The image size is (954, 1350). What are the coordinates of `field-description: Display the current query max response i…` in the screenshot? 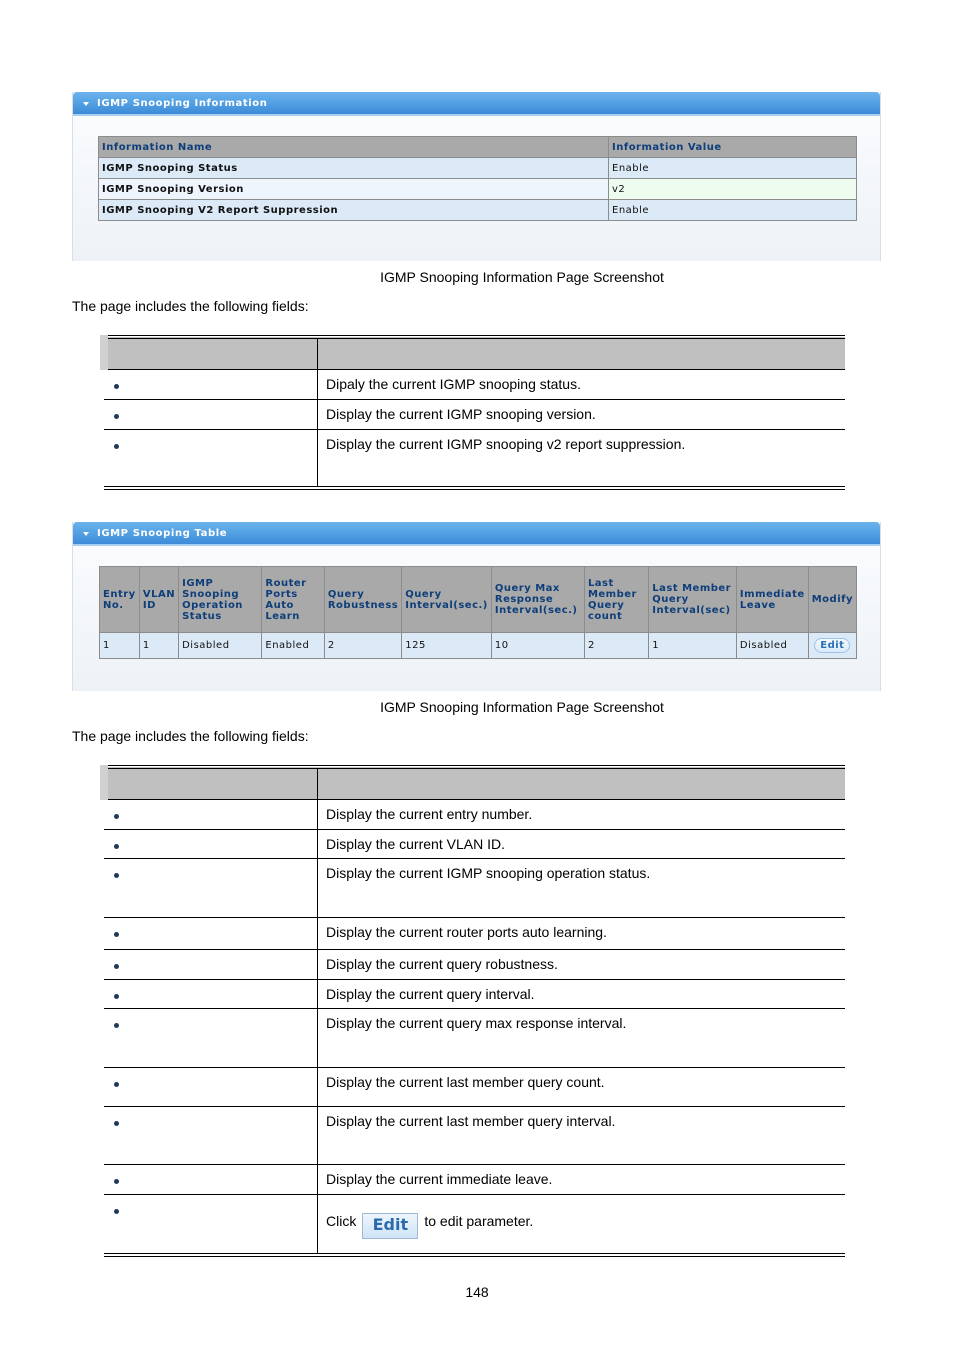 It's located at (581, 1038).